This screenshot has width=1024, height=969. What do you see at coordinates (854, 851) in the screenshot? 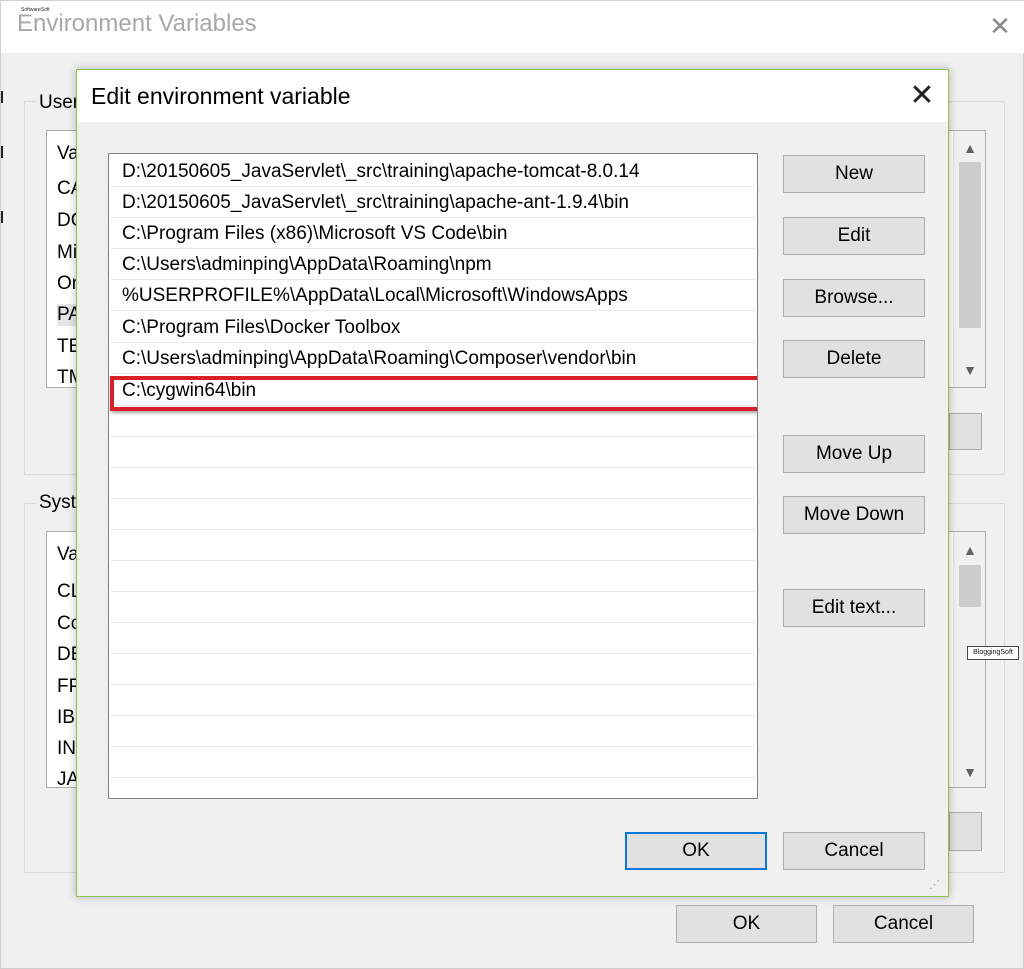
I see `cancel-button: Cancel` at bounding box center [854, 851].